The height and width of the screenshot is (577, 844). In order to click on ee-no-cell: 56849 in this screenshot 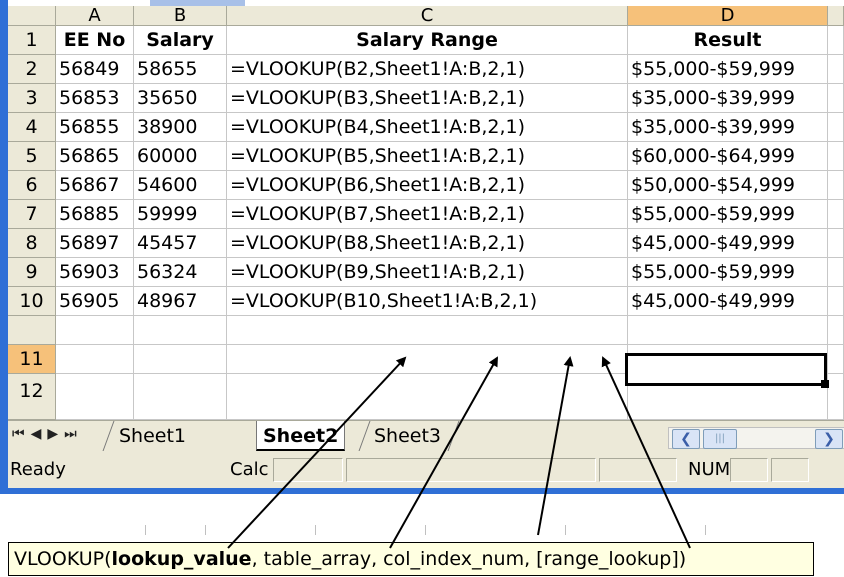, I will do `click(95, 69)`.